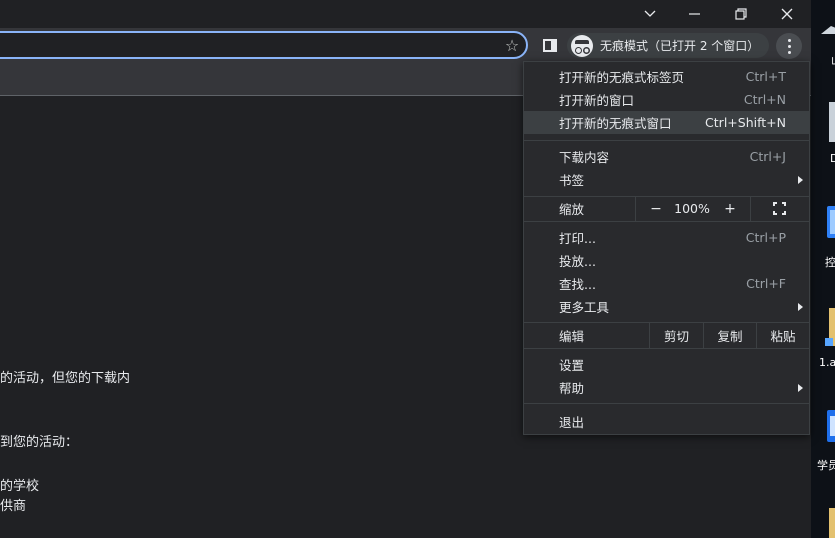 The width and height of the screenshot is (835, 538). I want to click on menu-item-shortcut: Ctrl+T, so click(765, 76).